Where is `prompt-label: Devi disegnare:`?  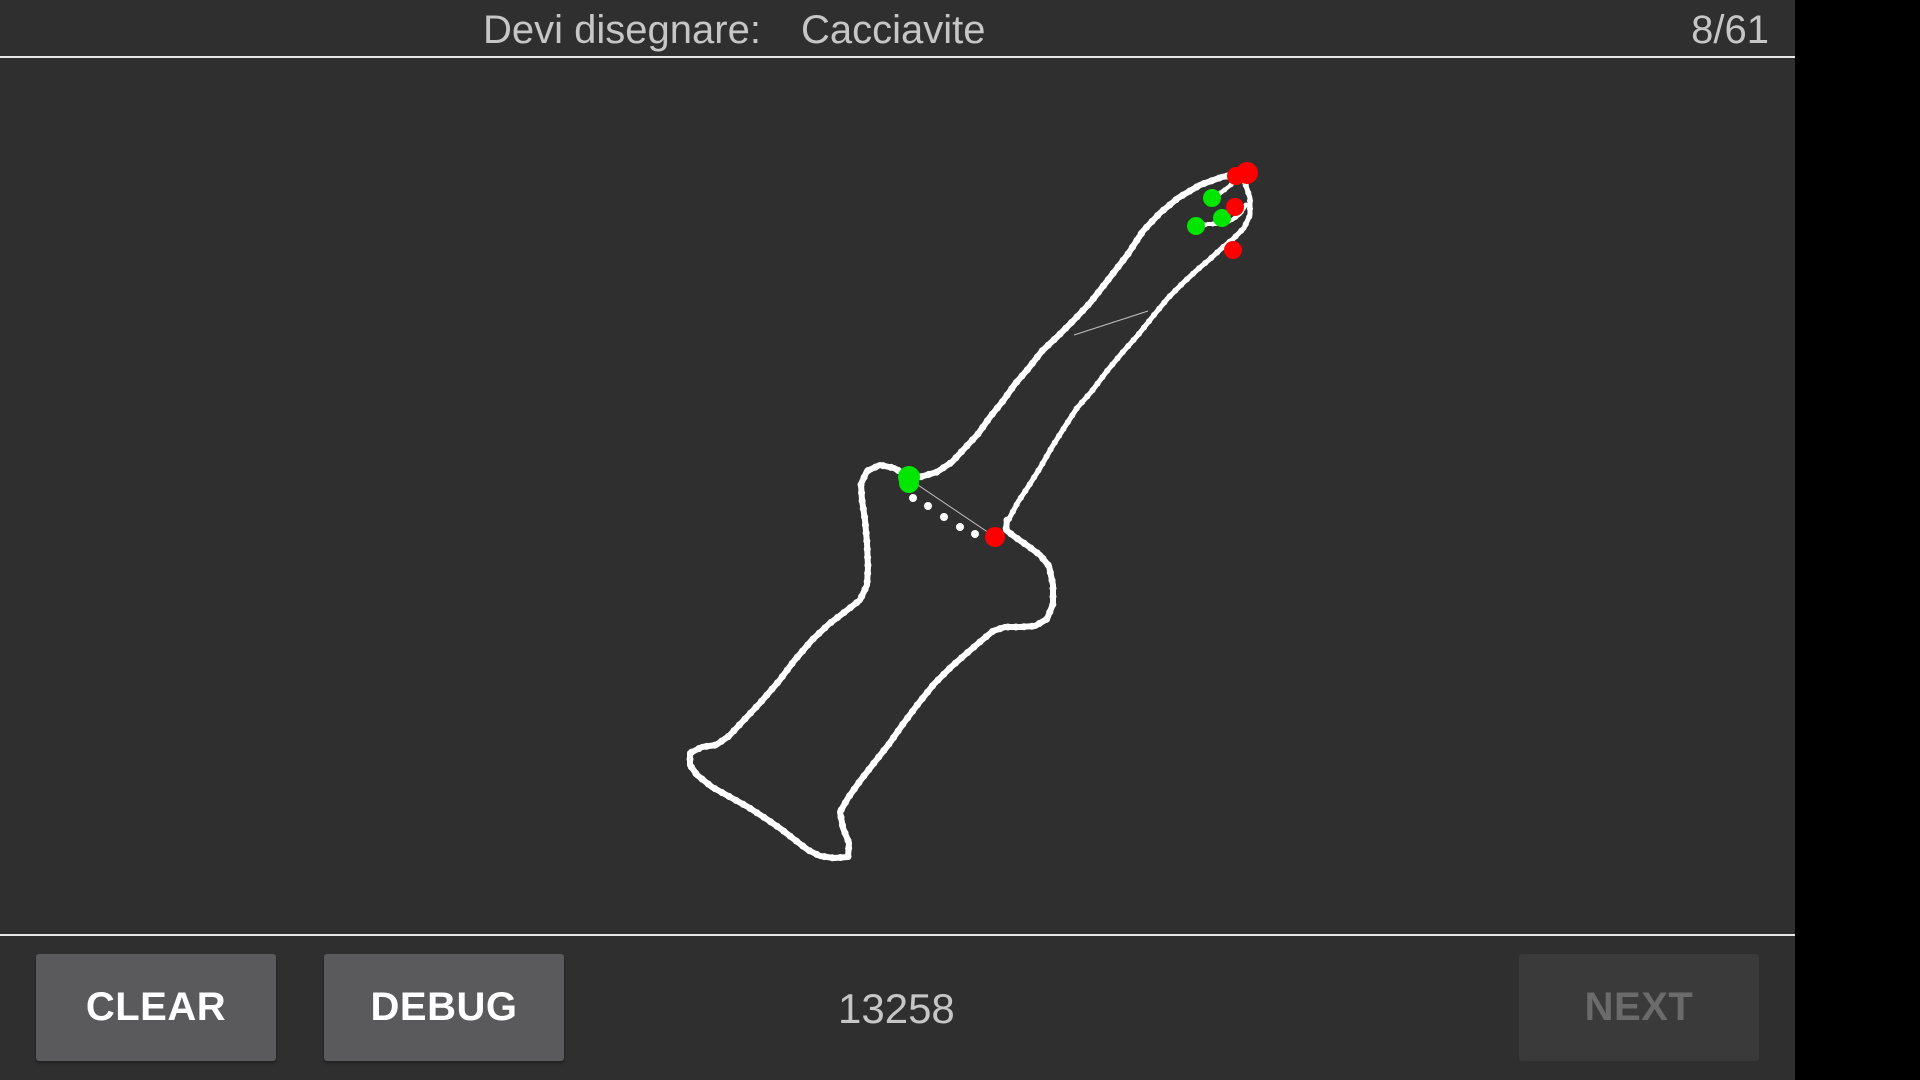 prompt-label: Devi disegnare: is located at coordinates (622, 30).